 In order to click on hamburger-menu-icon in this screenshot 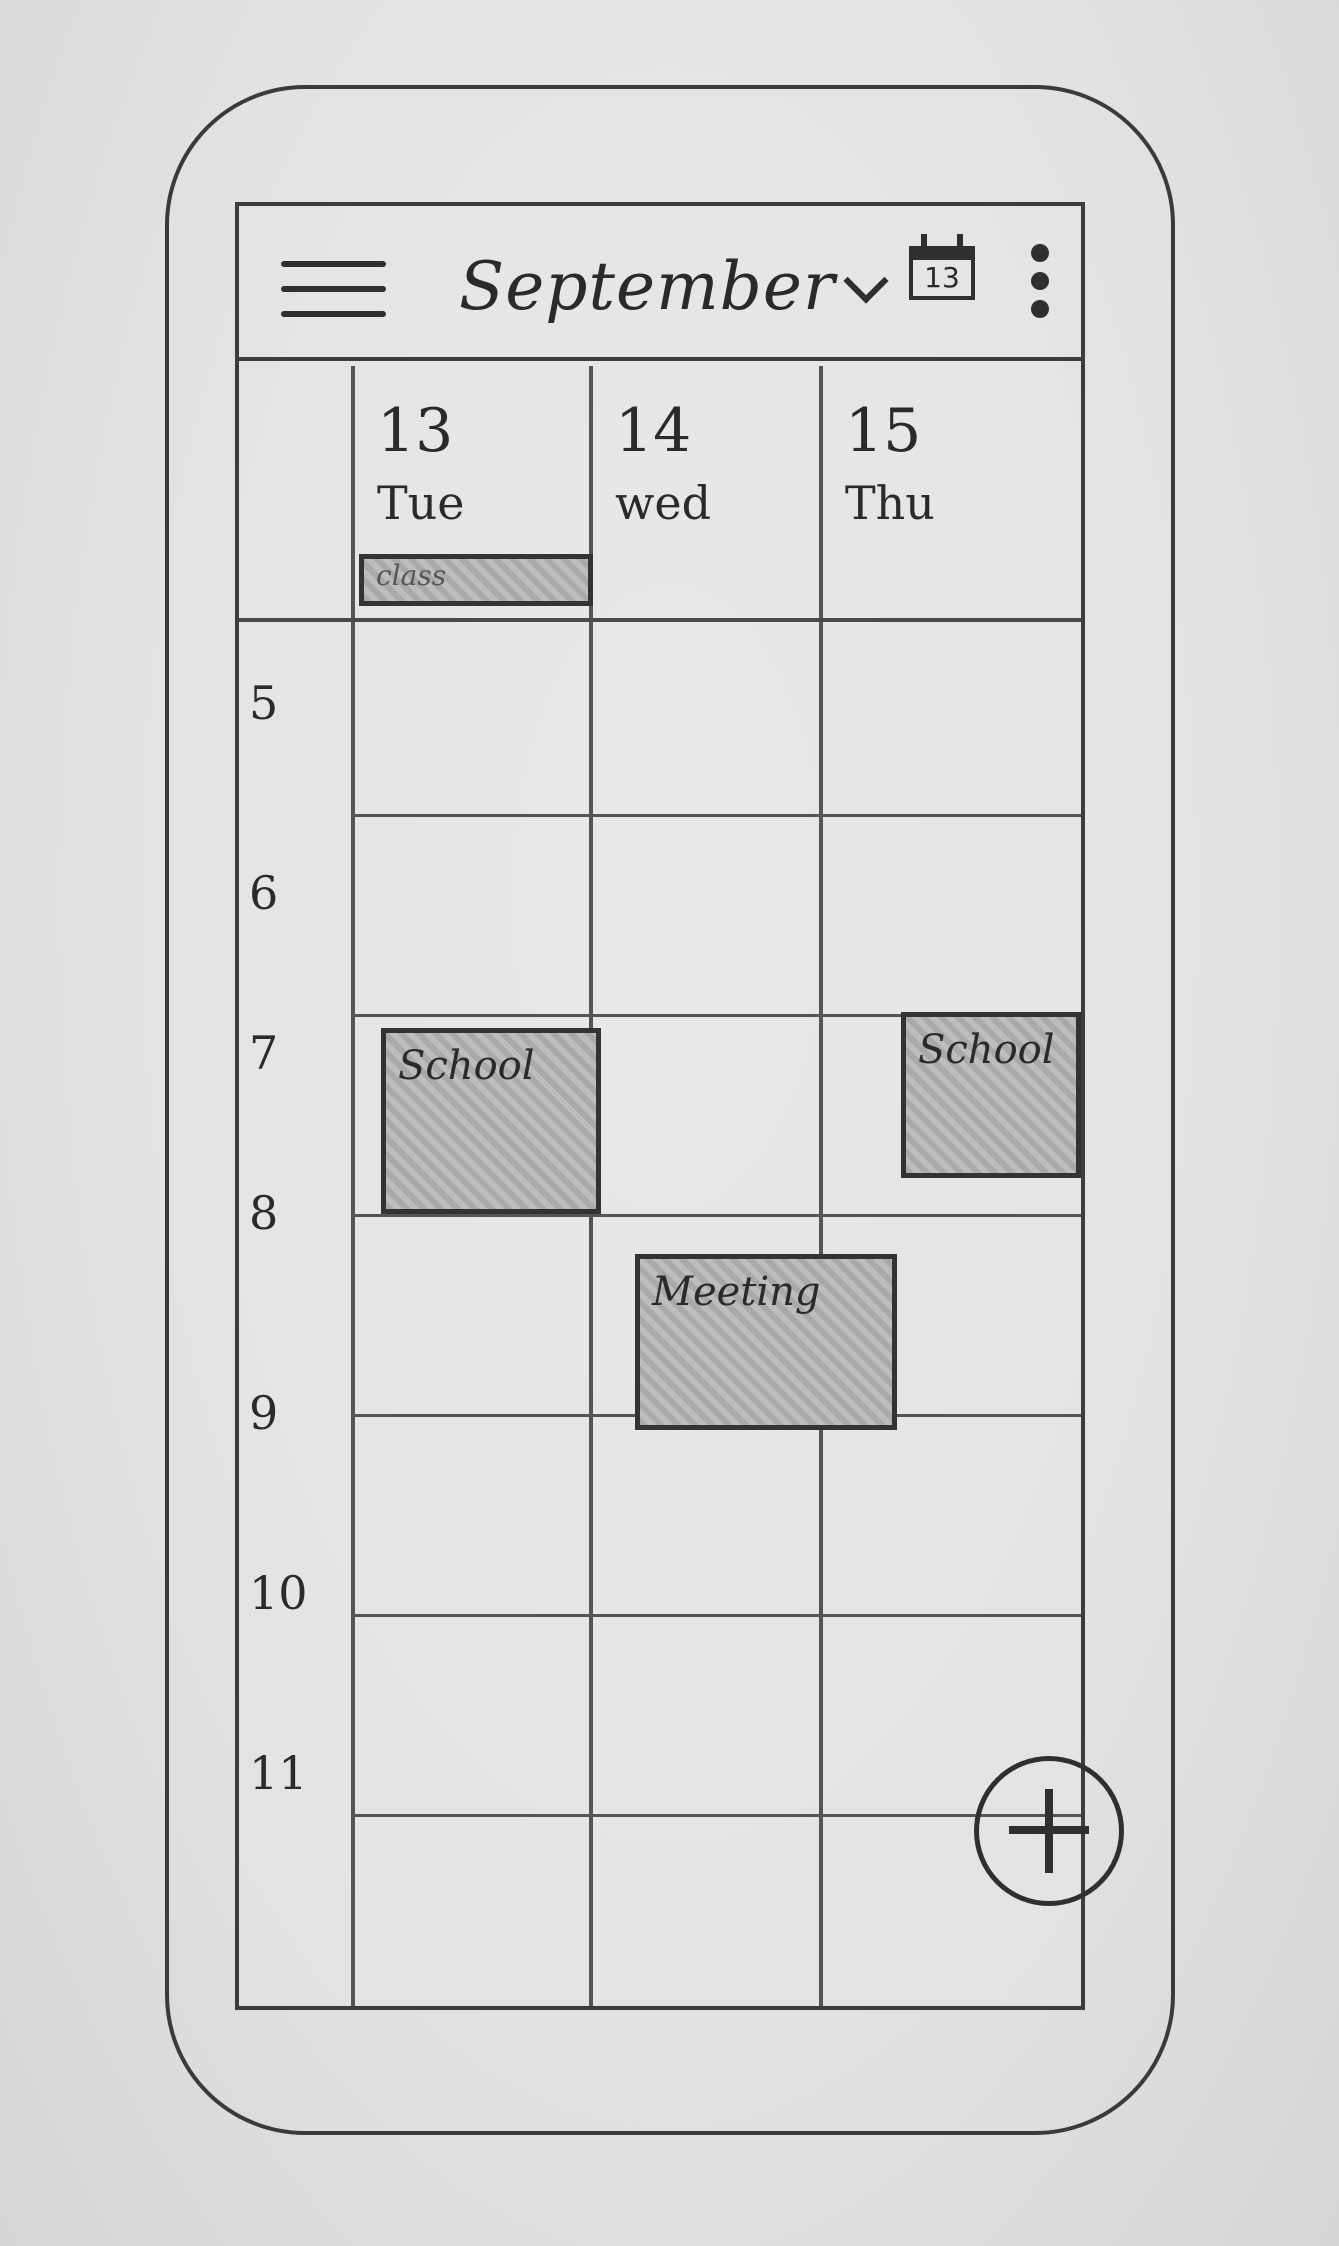, I will do `click(333, 296)`.